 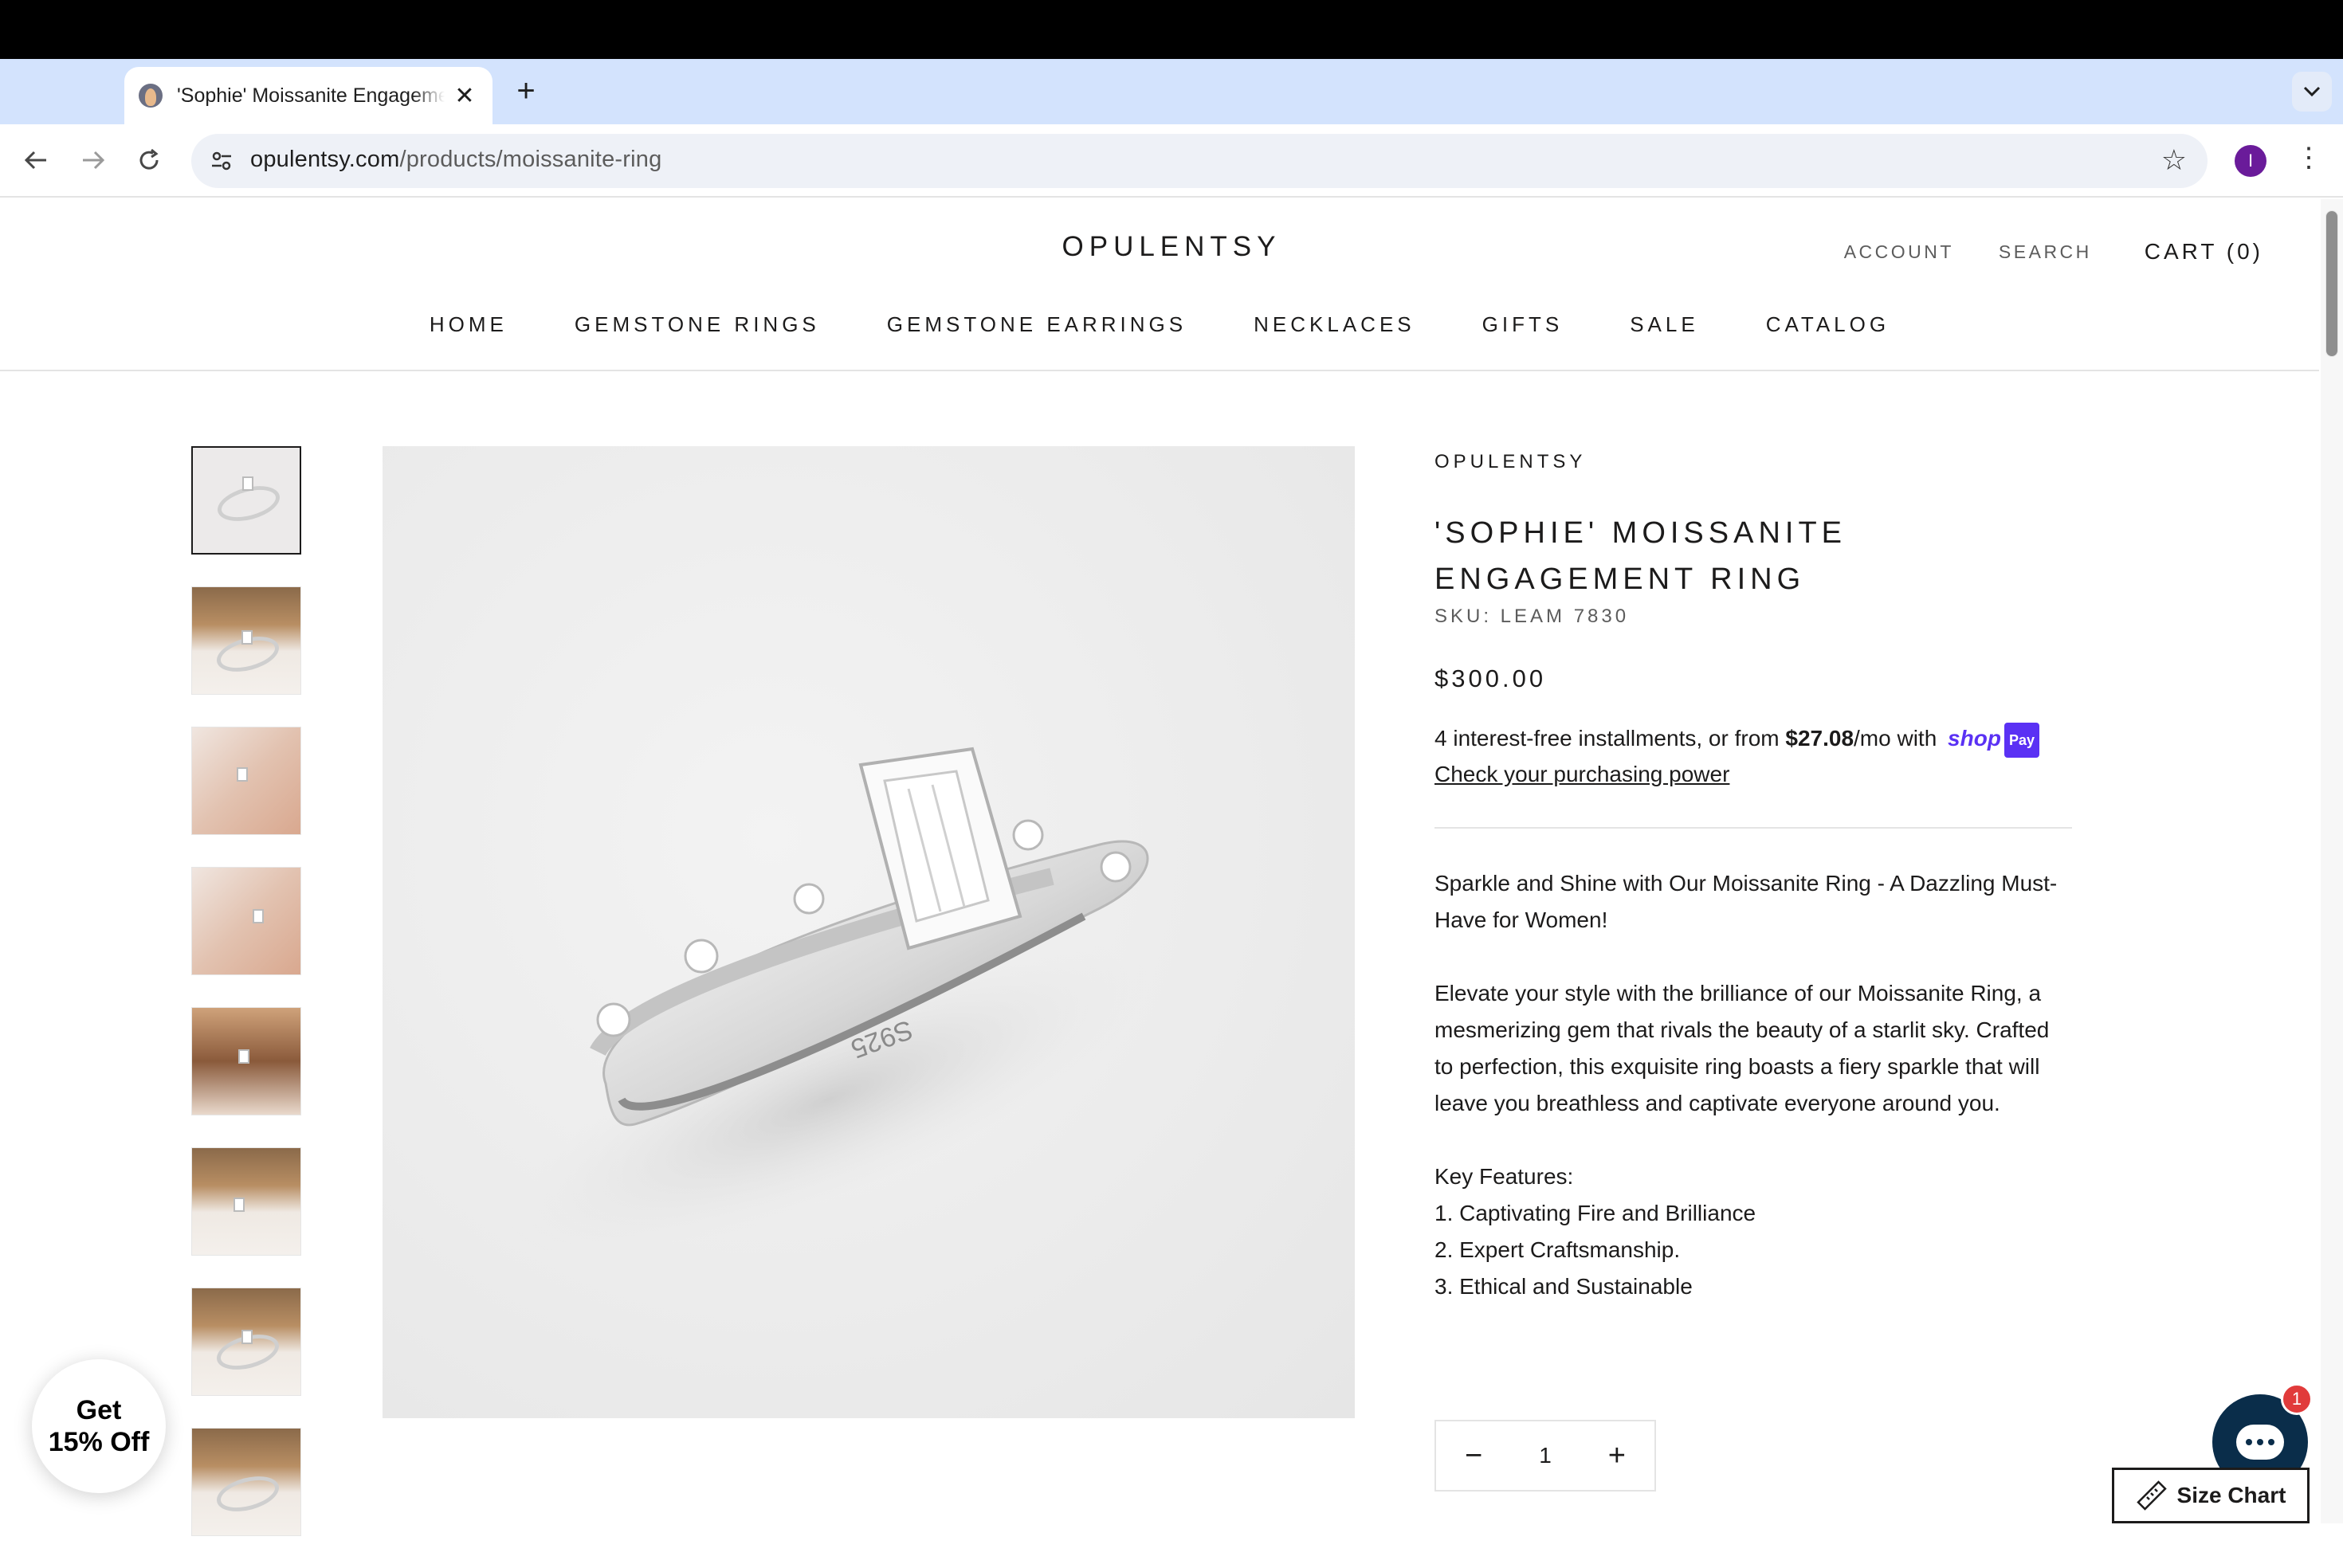 What do you see at coordinates (1490, 678) in the screenshot?
I see `product-price: $300.00` at bounding box center [1490, 678].